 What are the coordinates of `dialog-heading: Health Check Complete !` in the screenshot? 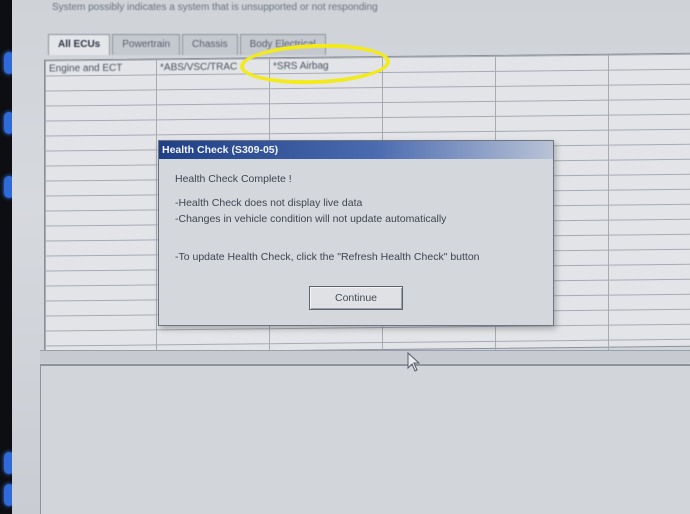 It's located at (233, 179).